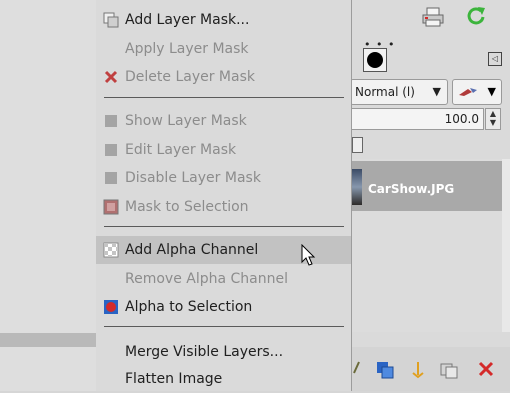 The height and width of the screenshot is (393, 510). I want to click on delete-layer-icon, so click(486, 369).